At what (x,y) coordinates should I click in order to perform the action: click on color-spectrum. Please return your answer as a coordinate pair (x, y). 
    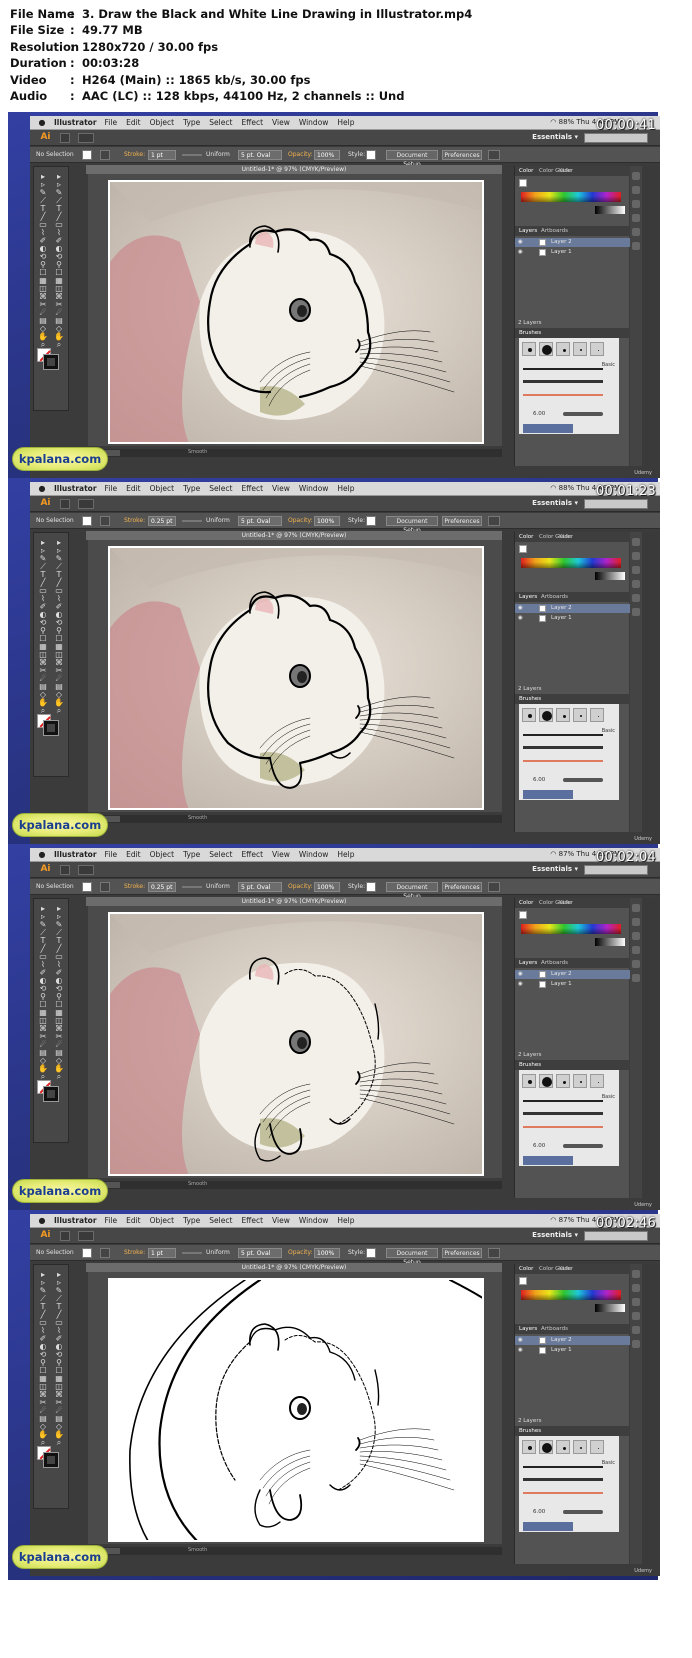
    Looking at the image, I should click on (571, 197).